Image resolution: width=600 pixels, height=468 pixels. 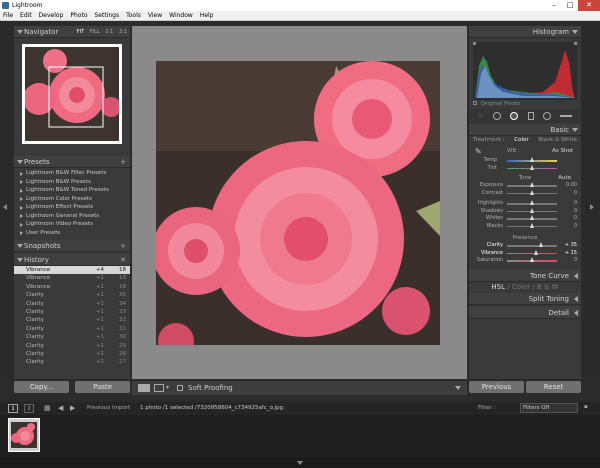 What do you see at coordinates (155, 15) in the screenshot?
I see `menu-view: View` at bounding box center [155, 15].